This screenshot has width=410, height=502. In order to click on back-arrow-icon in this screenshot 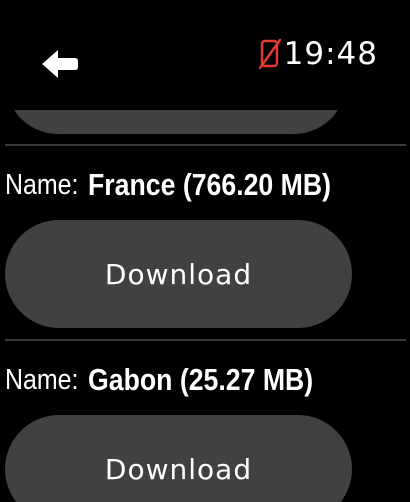, I will do `click(60, 64)`.